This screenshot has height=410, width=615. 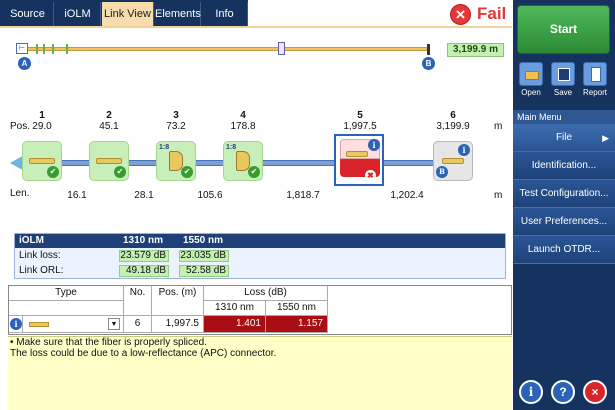 I want to click on col-position: Pos. (m), so click(x=178, y=301).